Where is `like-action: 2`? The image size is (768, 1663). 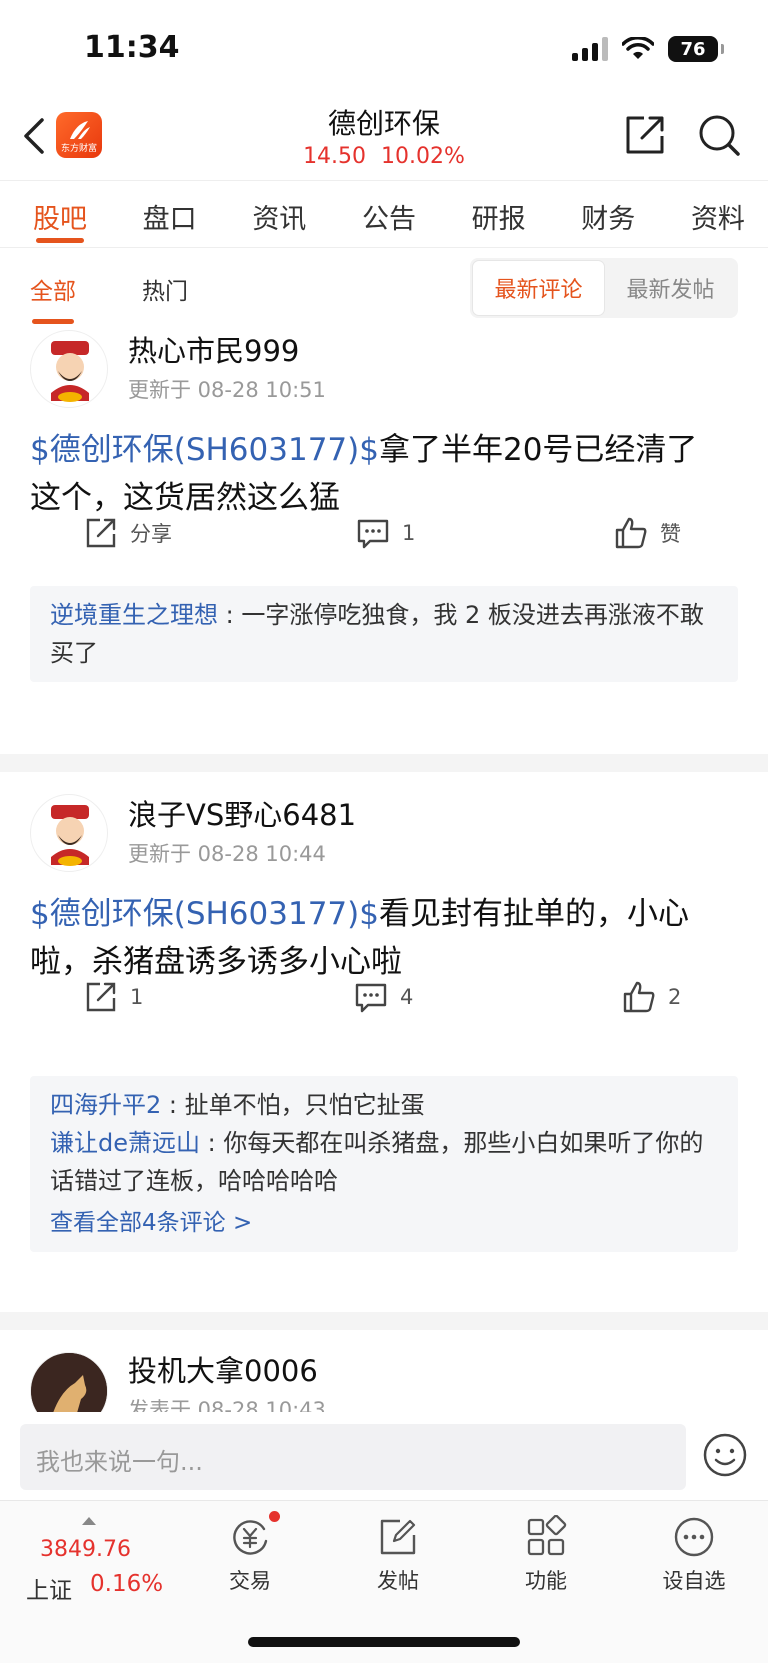
like-action: 2 is located at coordinates (651, 997).